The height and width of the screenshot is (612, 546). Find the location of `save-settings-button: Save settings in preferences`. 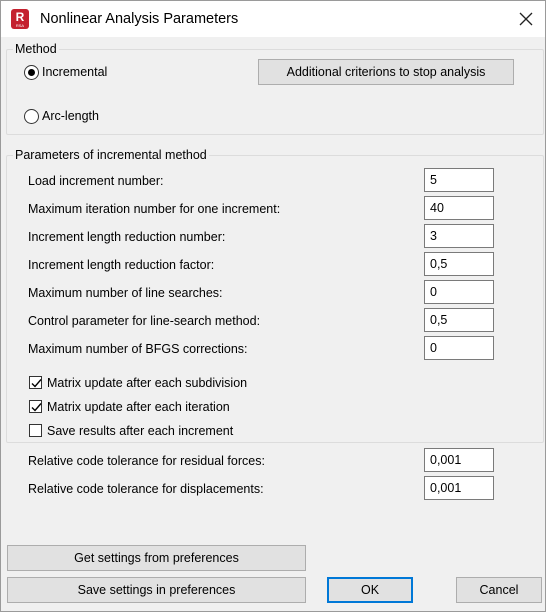

save-settings-button: Save settings in preferences is located at coordinates (156, 590).